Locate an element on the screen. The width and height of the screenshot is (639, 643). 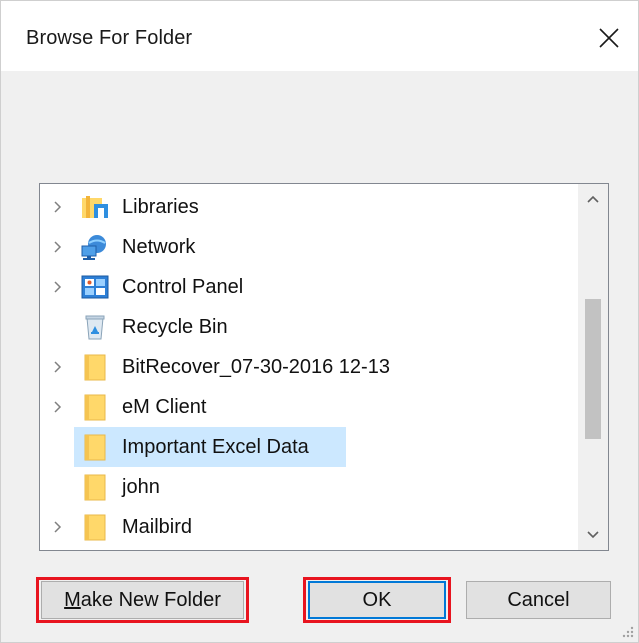
close-icon is located at coordinates (609, 38).